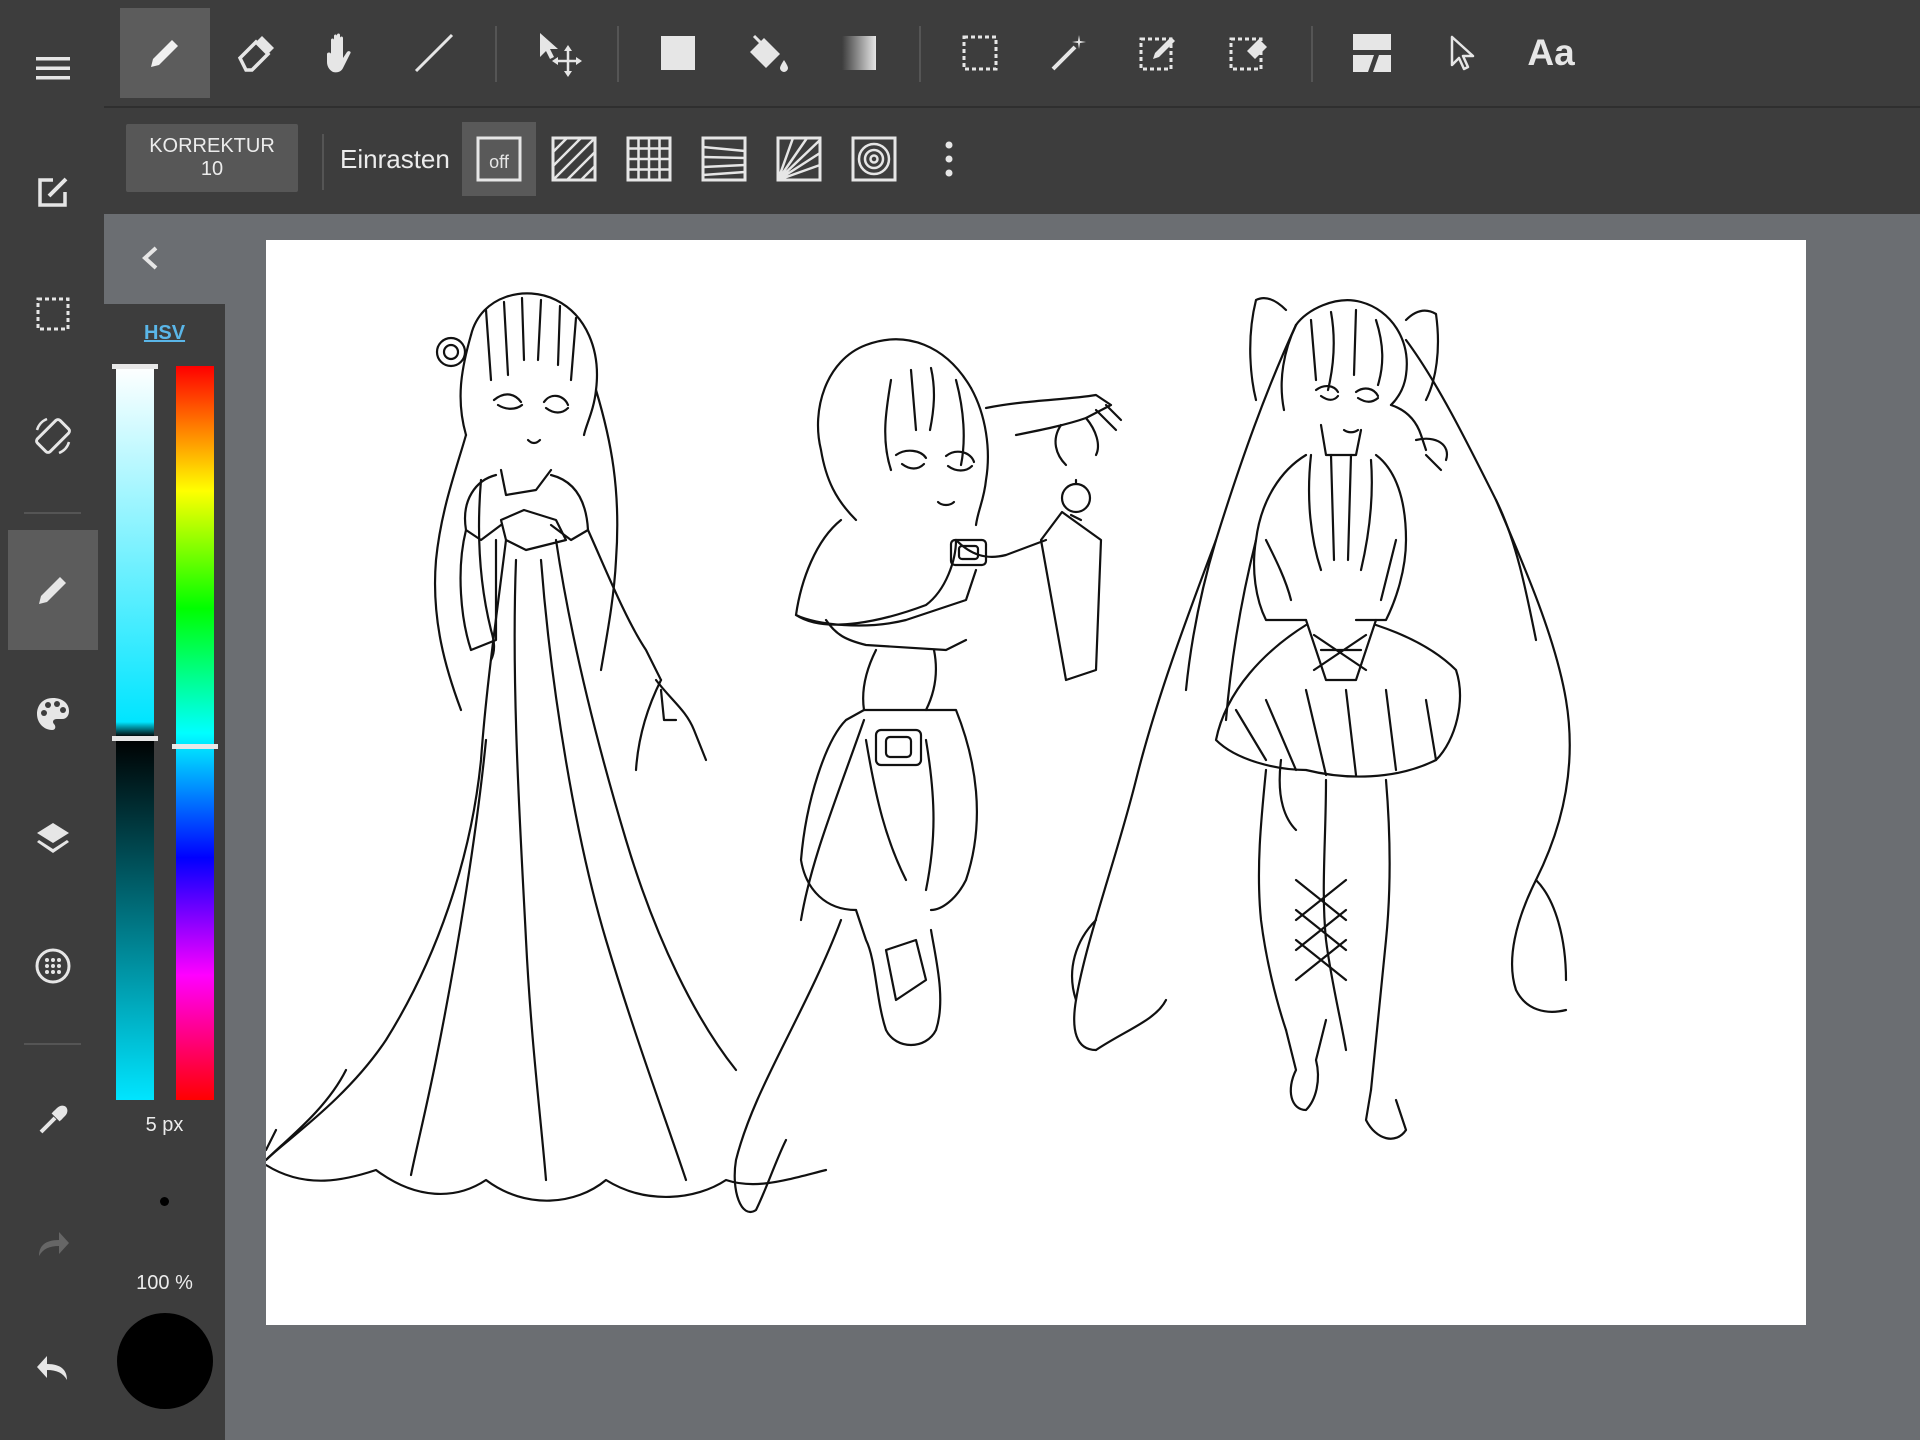 The width and height of the screenshot is (1920, 1440). What do you see at coordinates (1249, 53) in the screenshot?
I see `select-eraser-icon` at bounding box center [1249, 53].